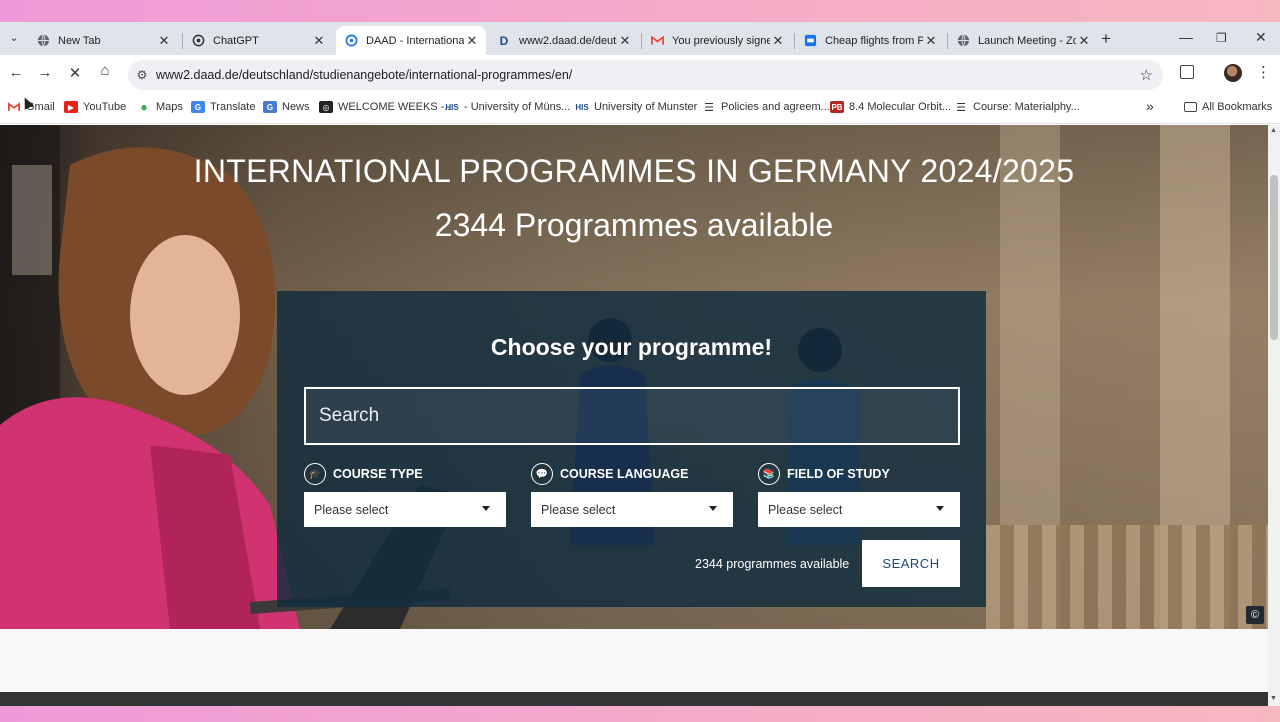 The image size is (1280, 722). I want to click on bookmark-university-of-munster: HIS University of Munster, so click(636, 107).